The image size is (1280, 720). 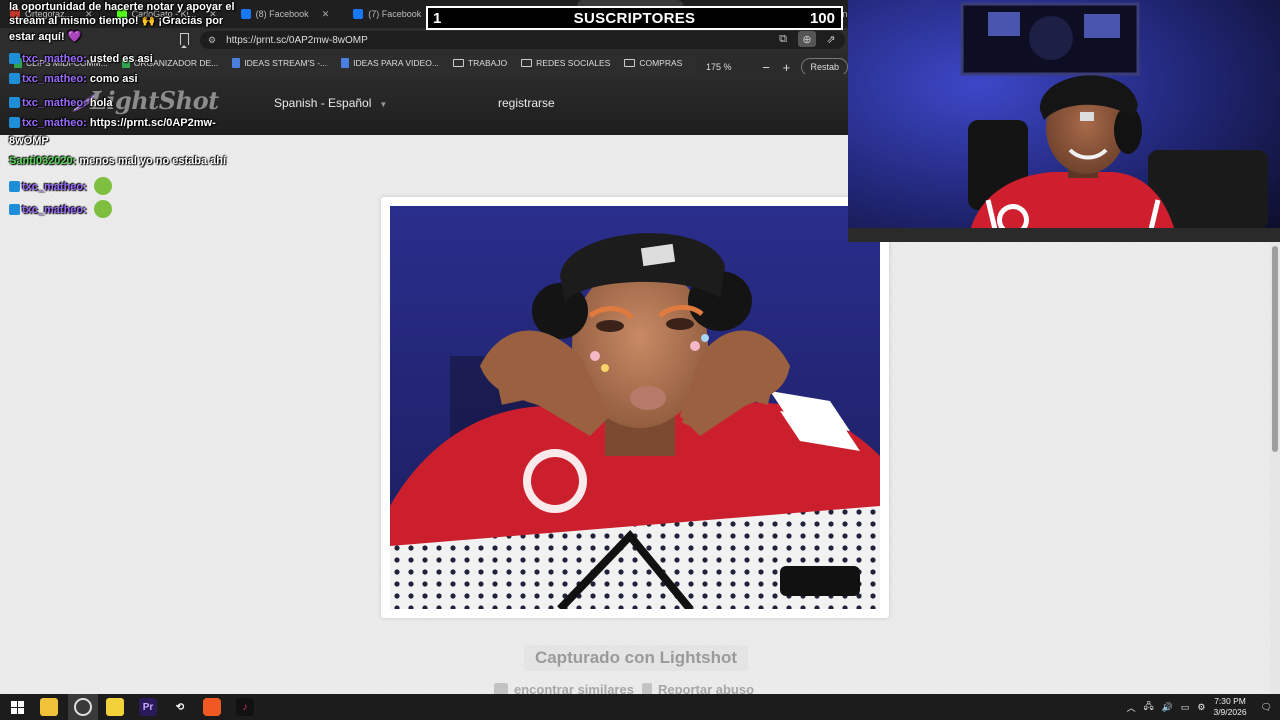 I want to click on chat-text: estar aquí! 💜, so click(x=45, y=37).